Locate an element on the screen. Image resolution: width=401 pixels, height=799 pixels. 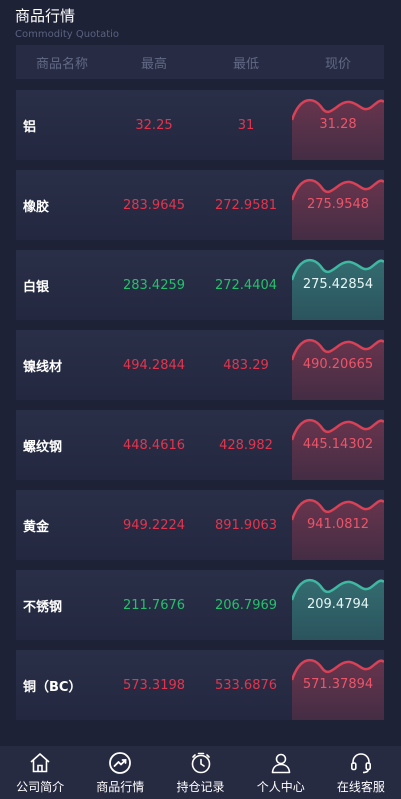
column-header-low: 最低 is located at coordinates (245, 64).